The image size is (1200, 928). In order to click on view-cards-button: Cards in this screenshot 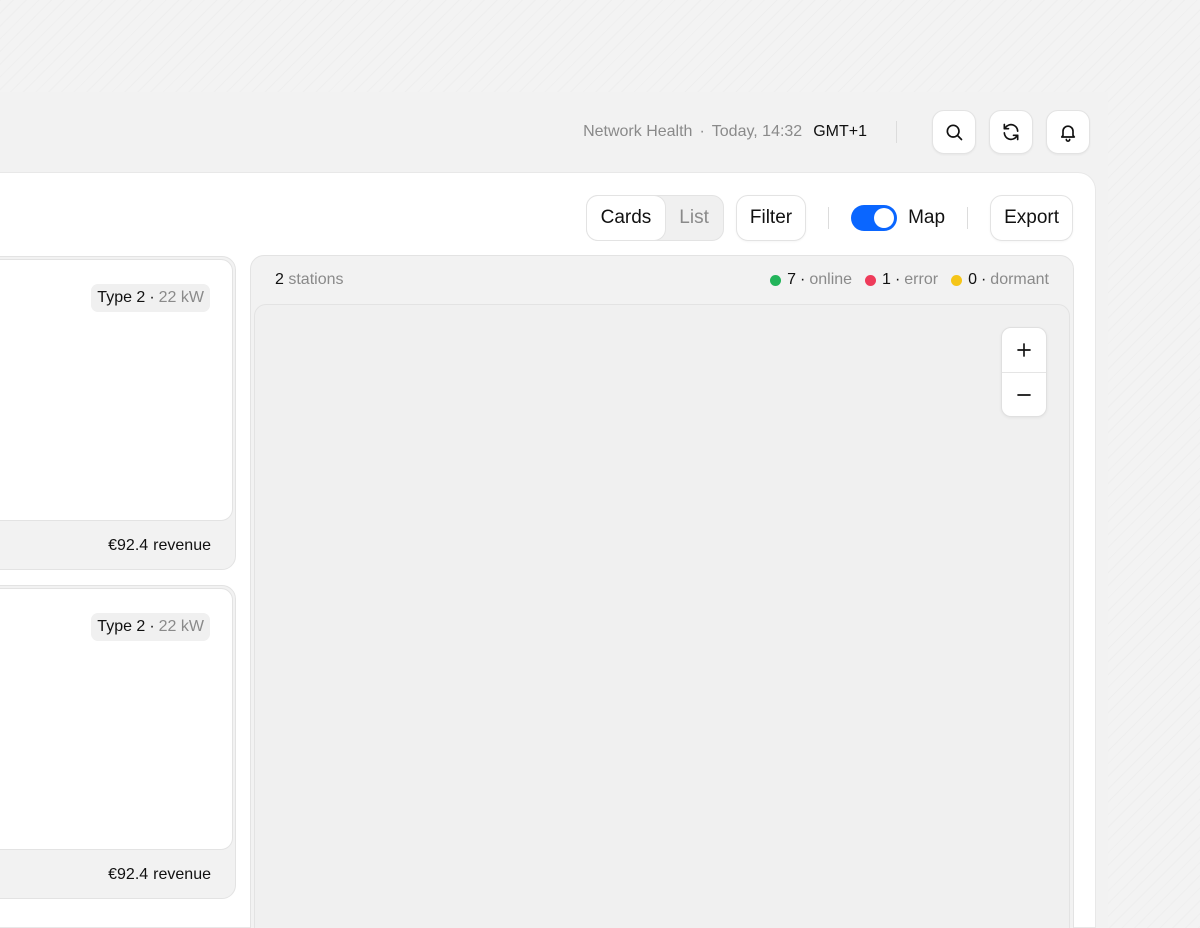, I will do `click(626, 218)`.